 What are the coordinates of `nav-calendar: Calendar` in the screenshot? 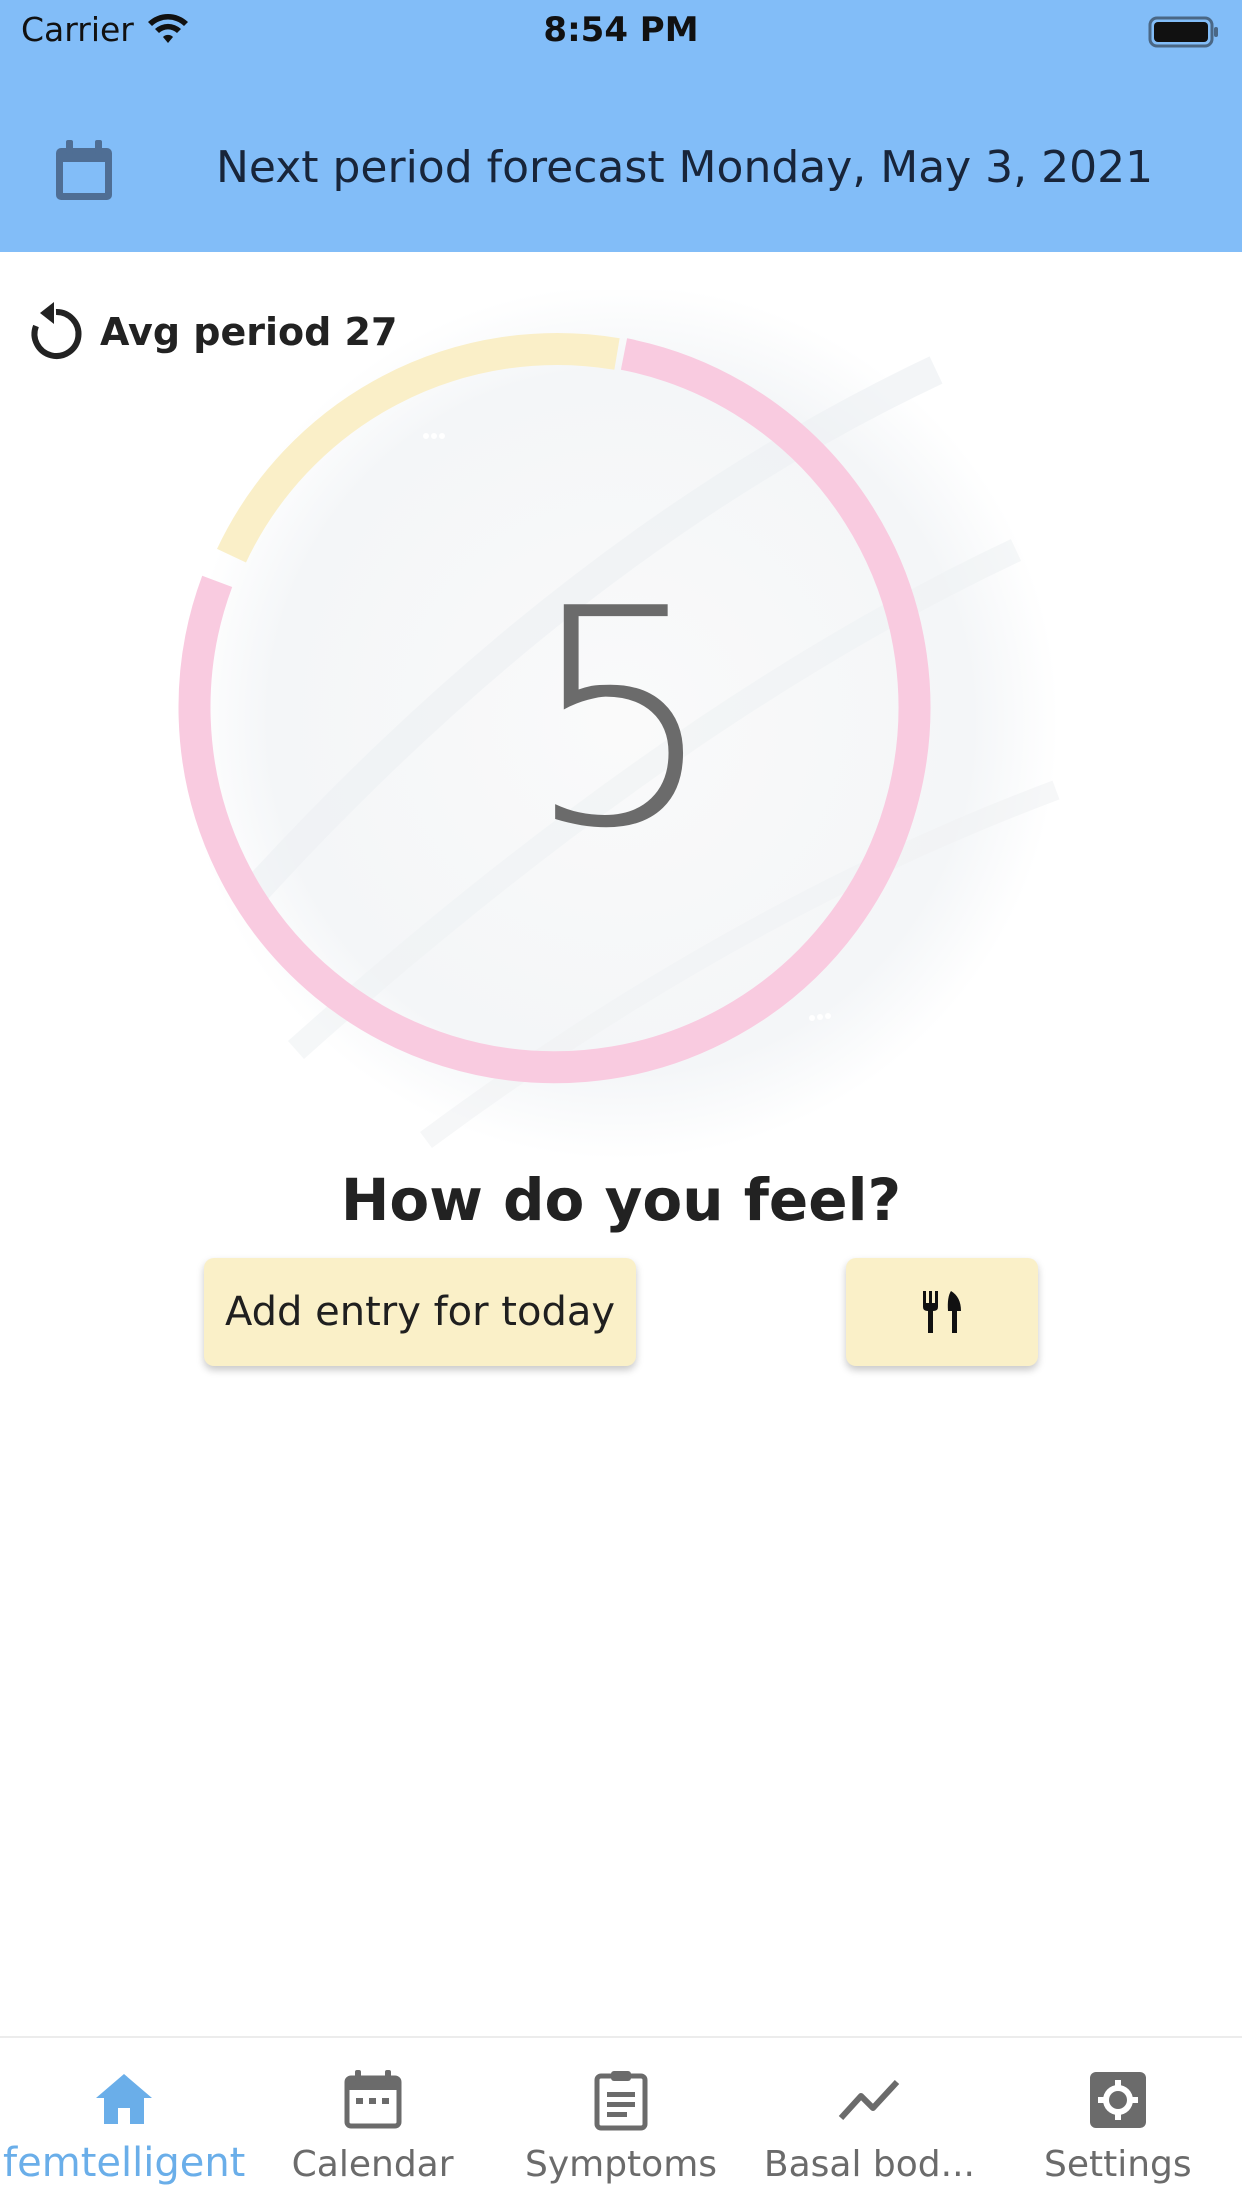 It's located at (372, 2123).